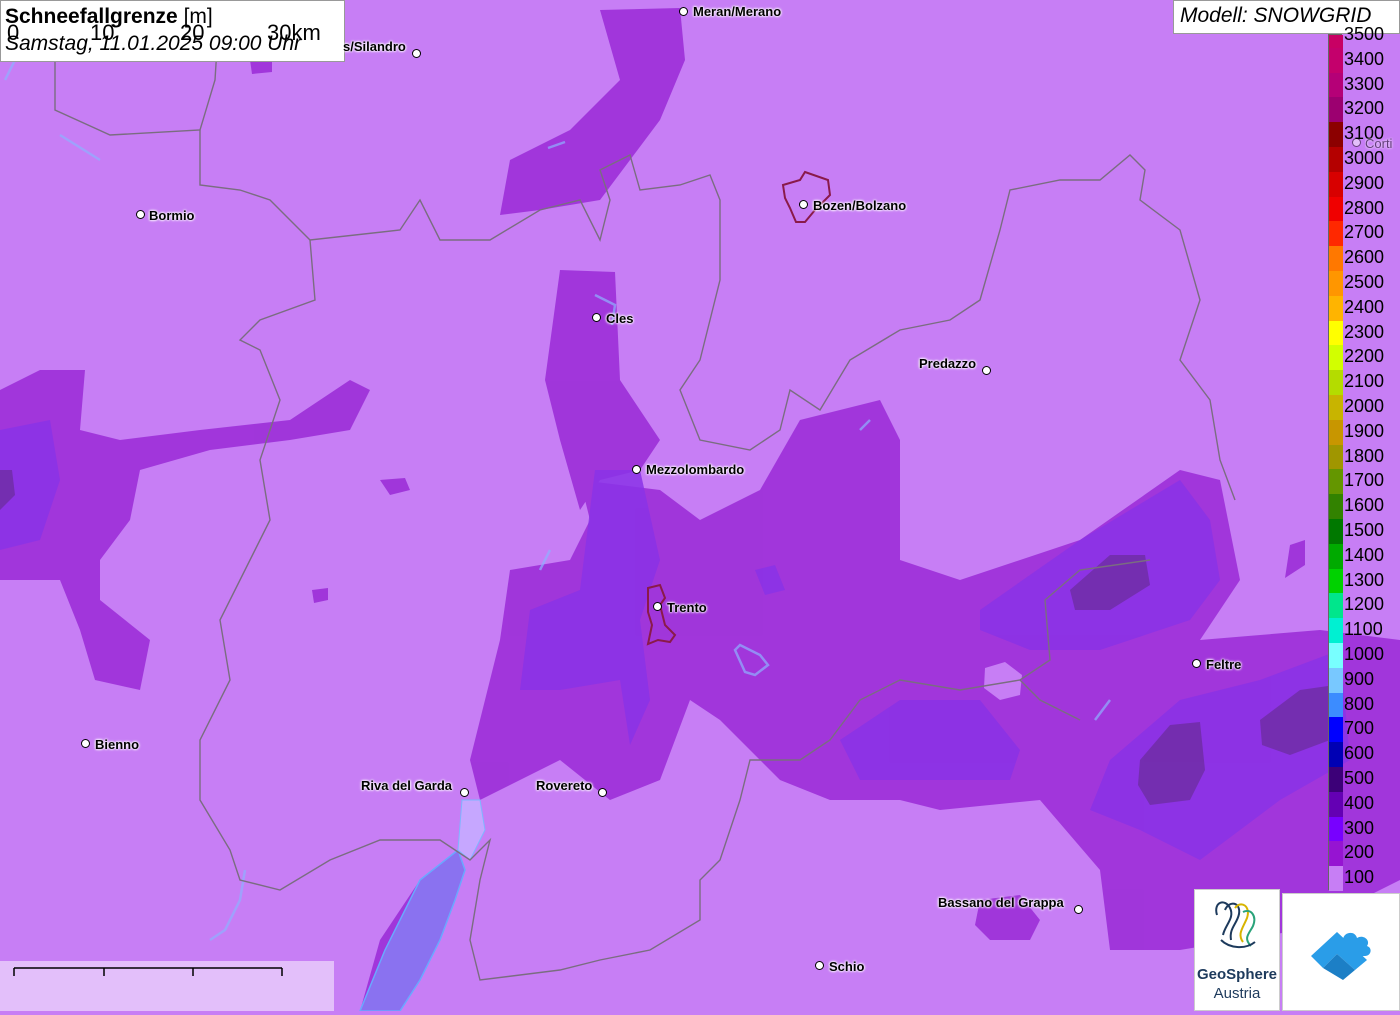 The height and width of the screenshot is (1015, 1400). Describe the element at coordinates (819, 965) in the screenshot. I see `city-marker-schio` at that location.